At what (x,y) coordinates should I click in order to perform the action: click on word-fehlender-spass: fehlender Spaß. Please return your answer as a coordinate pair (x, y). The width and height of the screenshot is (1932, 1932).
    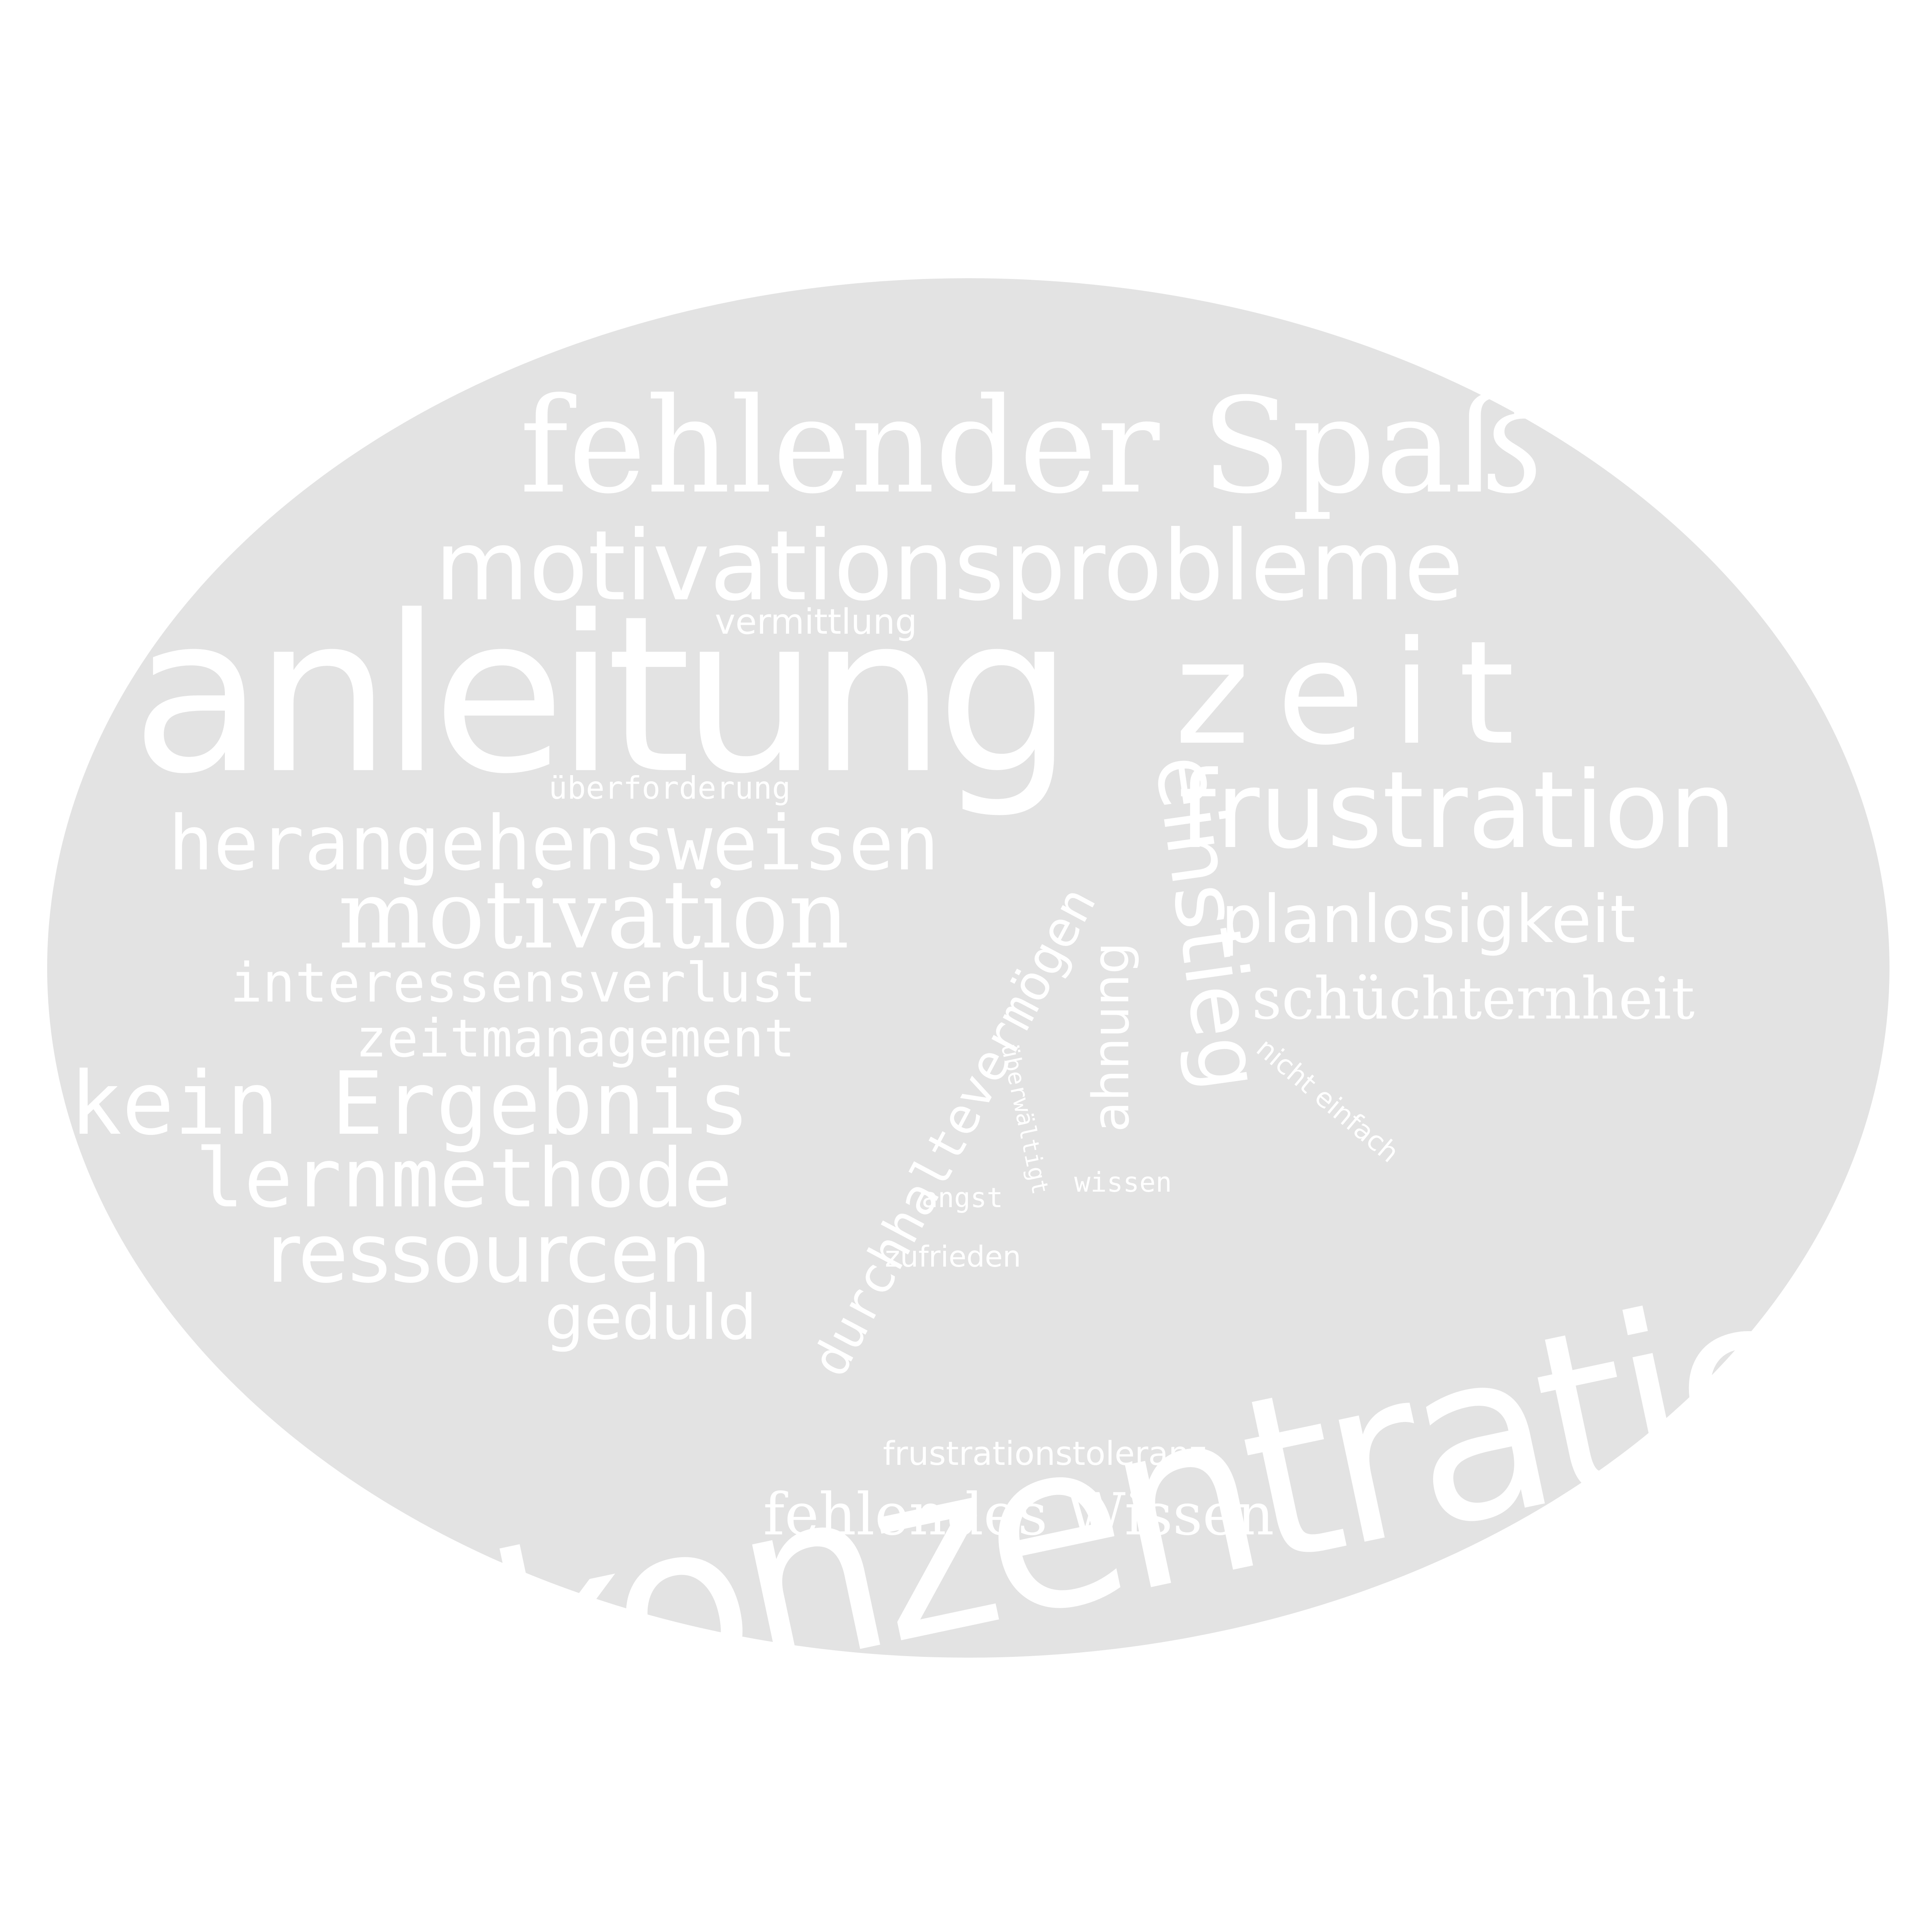
    Looking at the image, I should click on (1031, 446).